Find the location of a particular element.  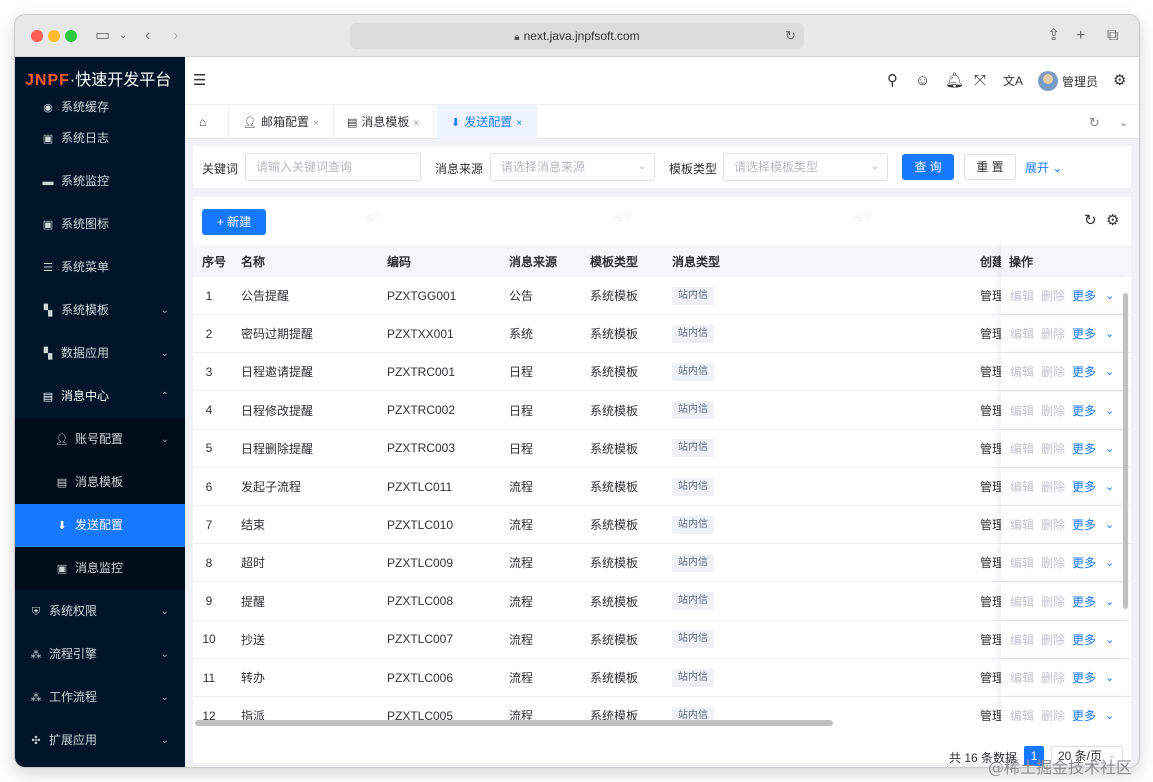

sidebar-item-workflow: ⁂ 工作流程 ⌄ is located at coordinates (100, 697).